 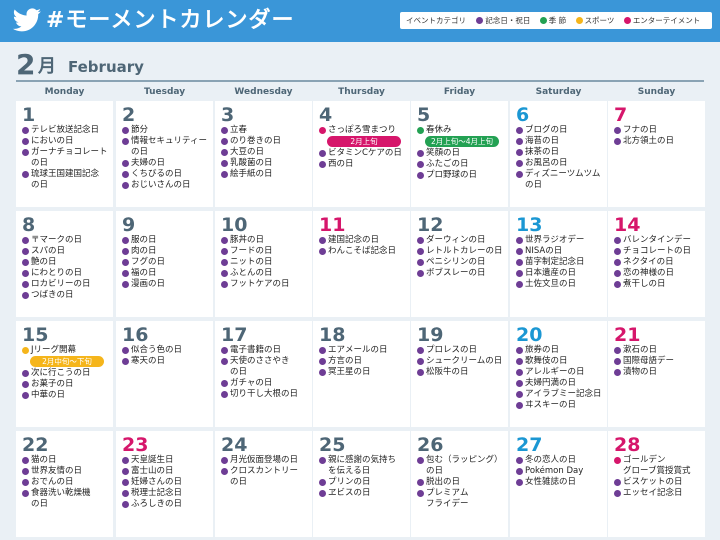 What do you see at coordinates (363, 471) in the screenshot?
I see `event-item-continued: を伝える日` at bounding box center [363, 471].